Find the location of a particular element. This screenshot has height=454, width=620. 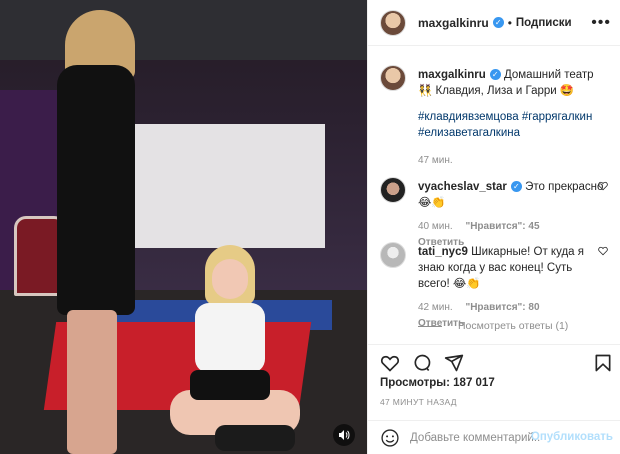

caption-time: 47 мин. is located at coordinates (435, 160).